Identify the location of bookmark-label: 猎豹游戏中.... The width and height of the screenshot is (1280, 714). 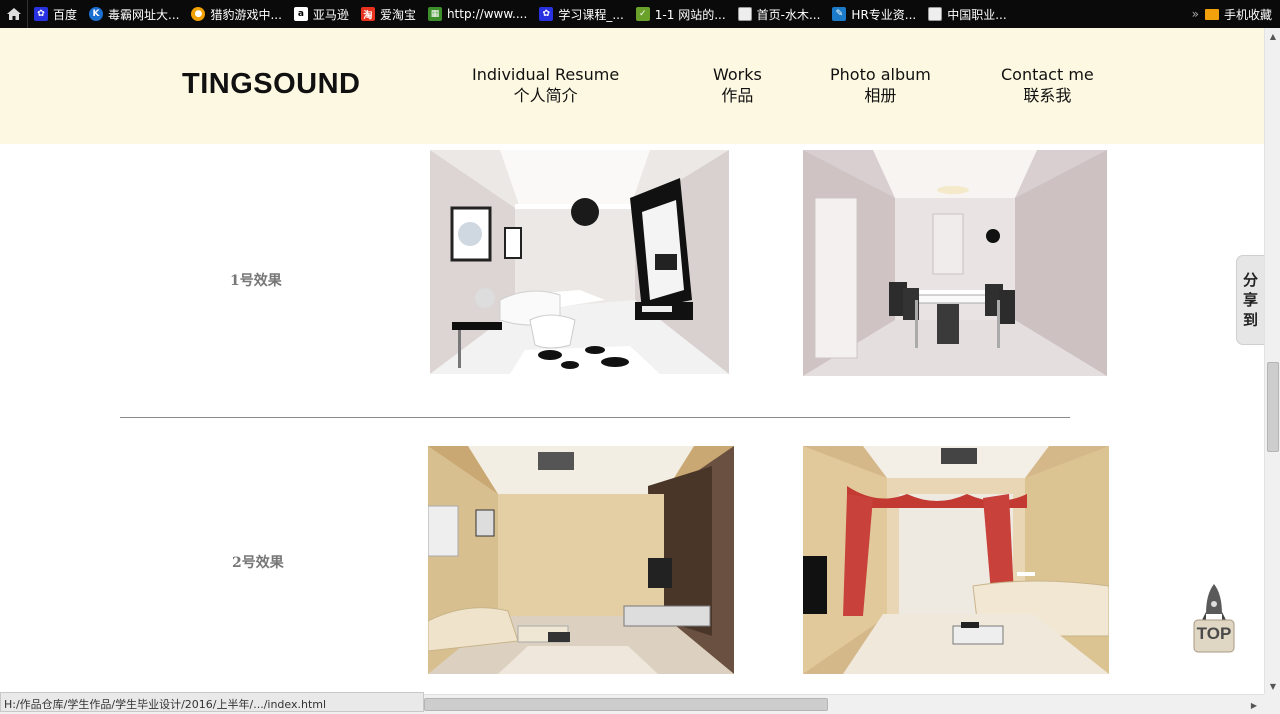
(246, 14).